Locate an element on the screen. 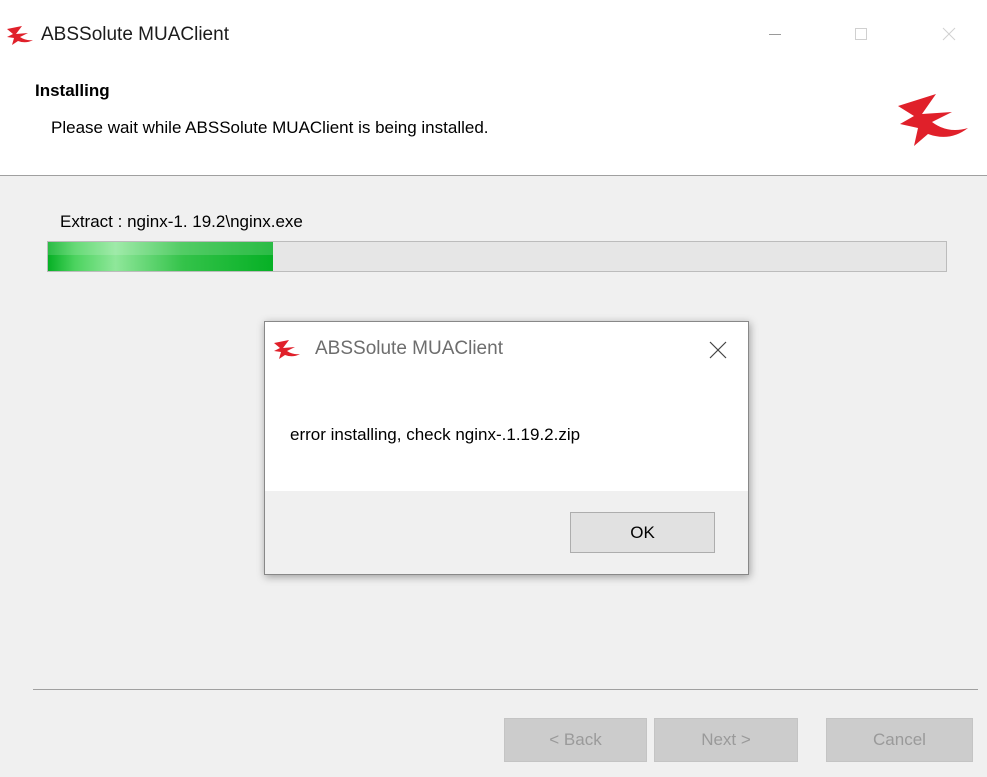  dialog-close-button is located at coordinates (718, 350).